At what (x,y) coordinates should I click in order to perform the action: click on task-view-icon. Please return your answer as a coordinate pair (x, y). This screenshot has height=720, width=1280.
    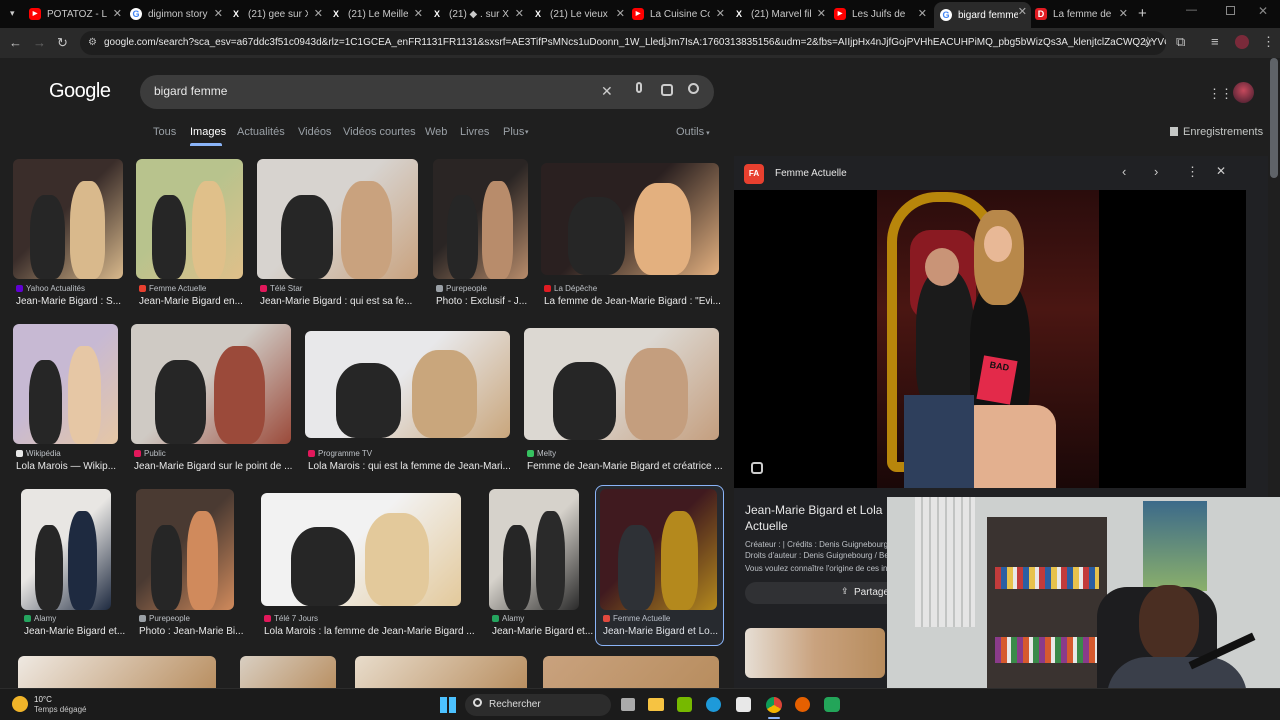
    Looking at the image, I should click on (628, 704).